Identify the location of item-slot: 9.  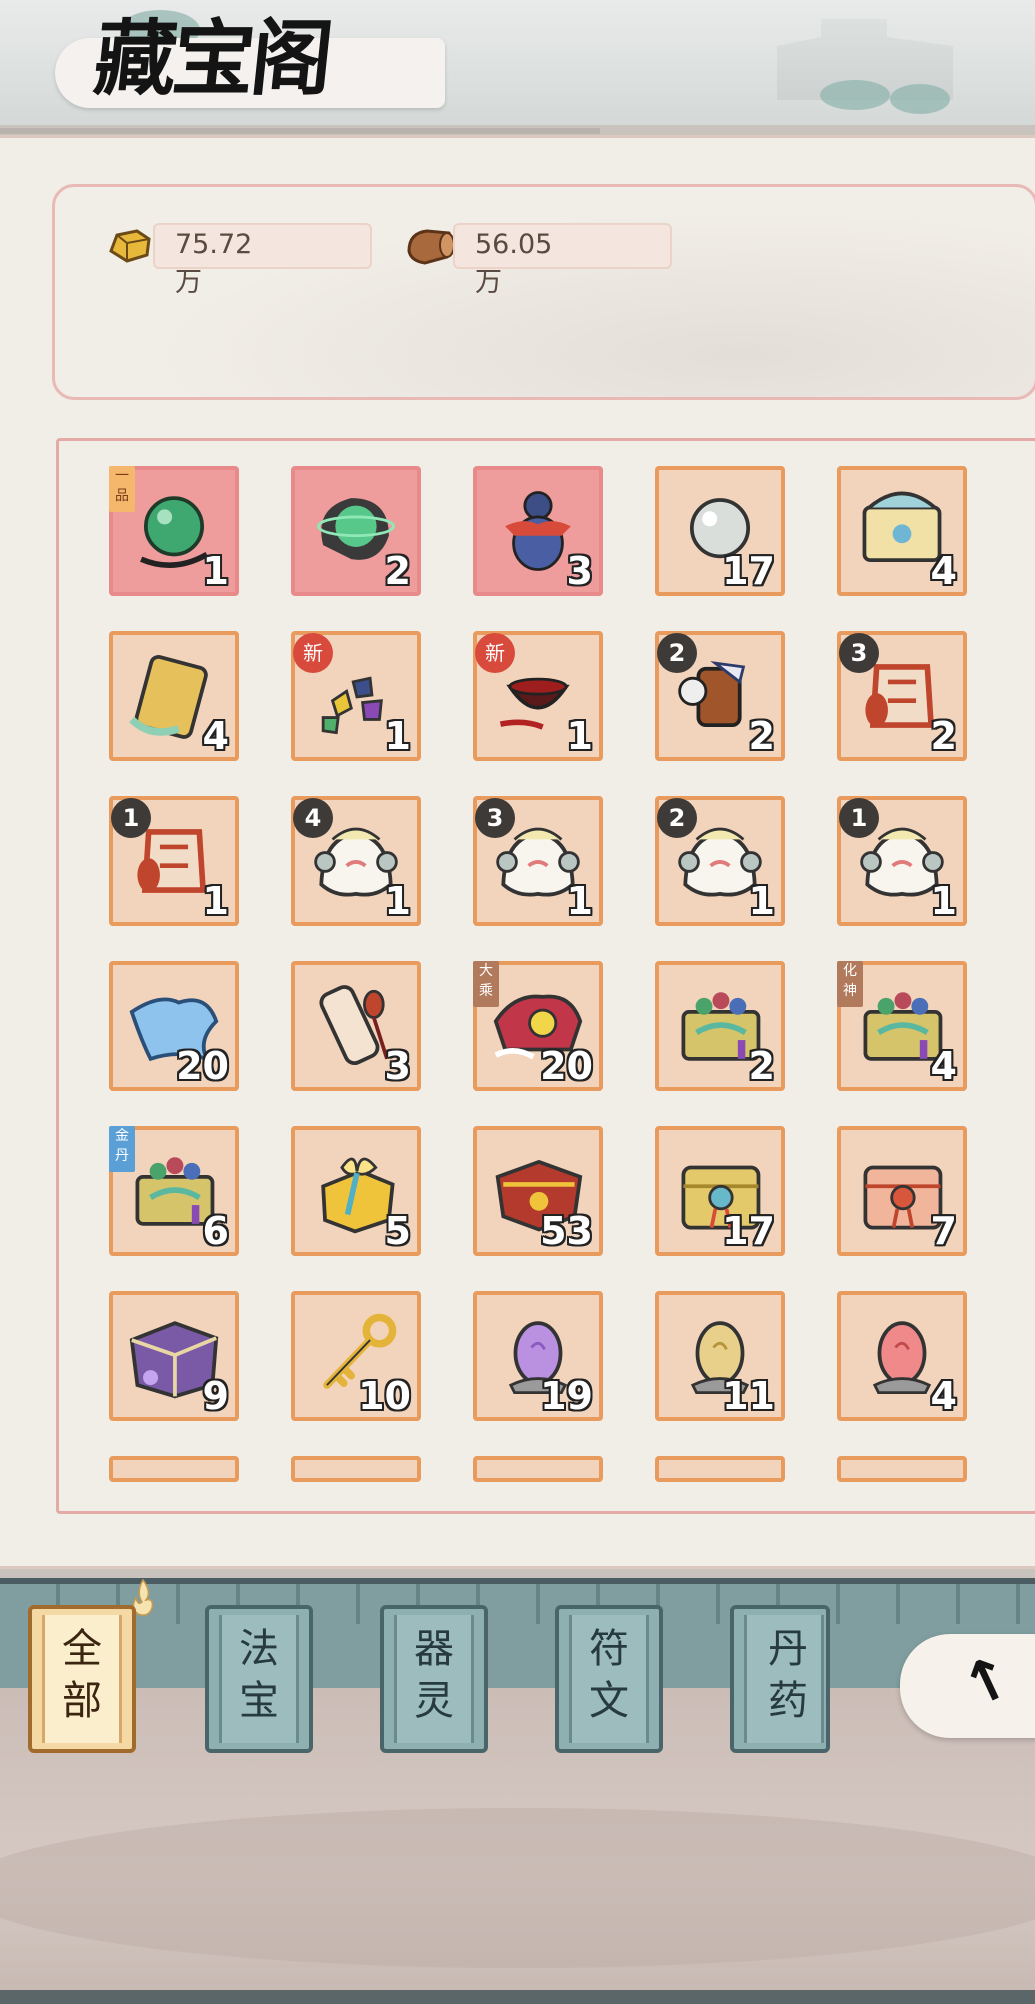
(174, 1356).